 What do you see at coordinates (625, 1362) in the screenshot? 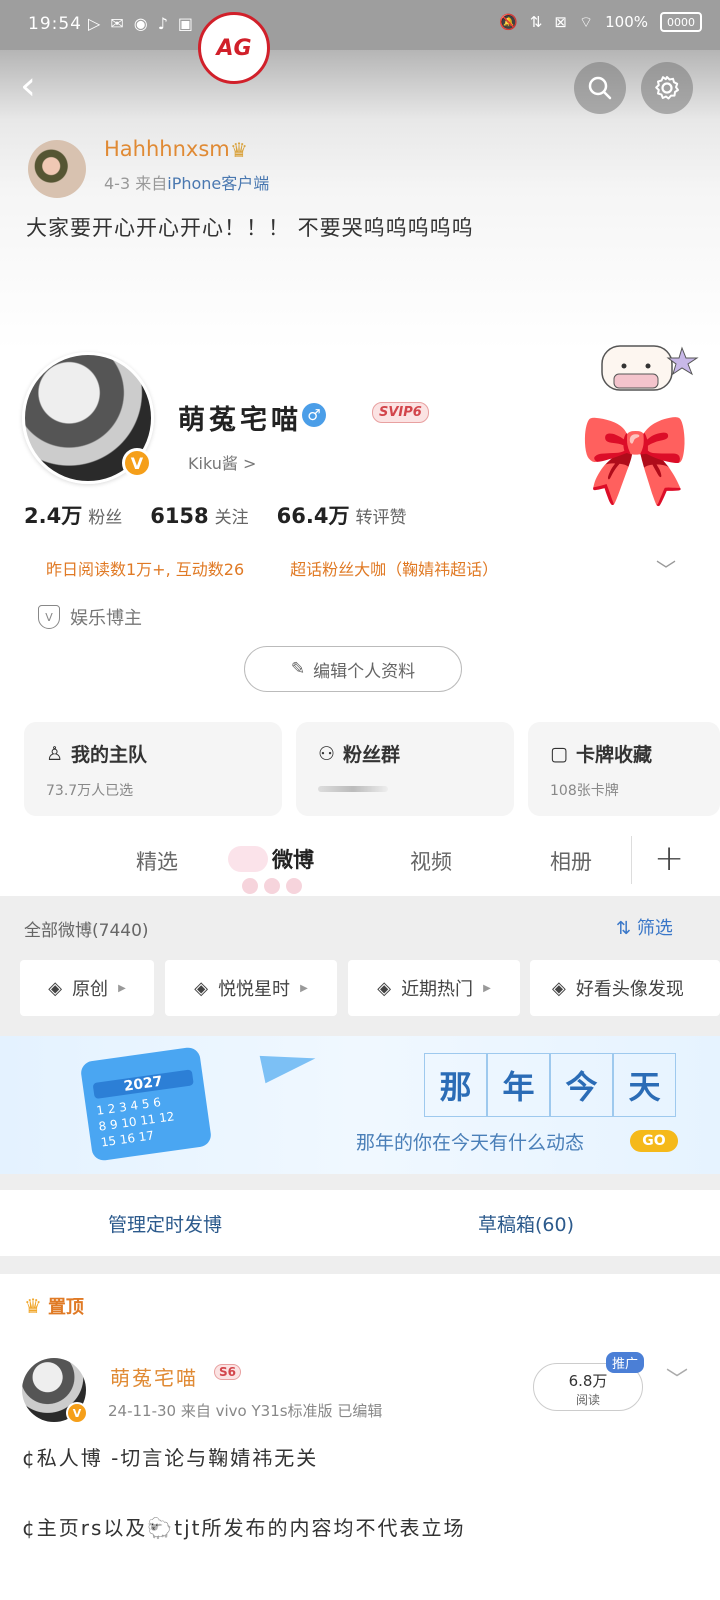
I see `promote-badge: 推广` at bounding box center [625, 1362].